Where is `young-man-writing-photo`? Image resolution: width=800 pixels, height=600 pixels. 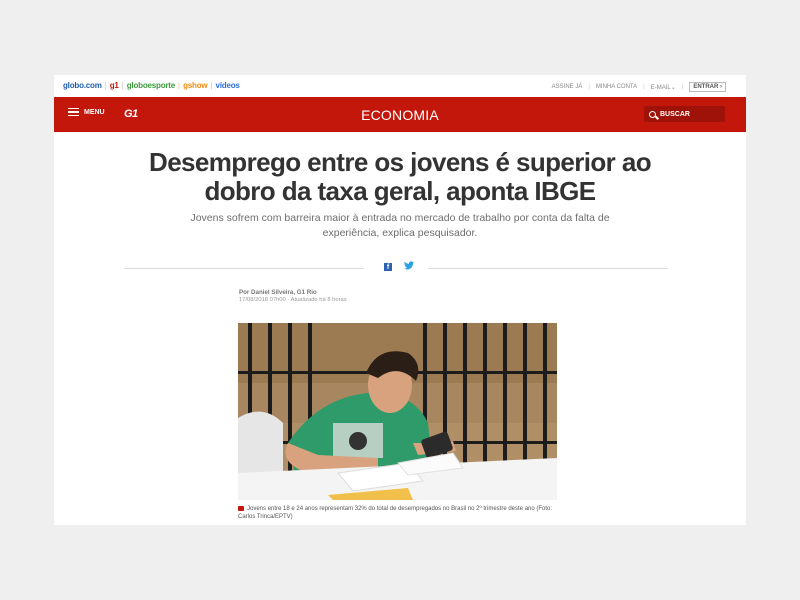 young-man-writing-photo is located at coordinates (397, 411).